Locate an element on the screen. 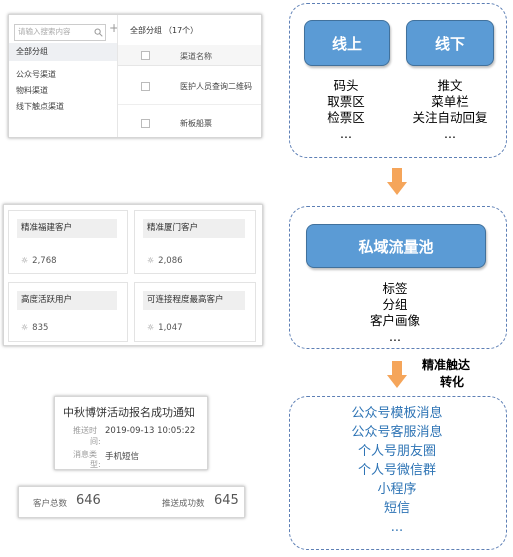 Image resolution: width=513 pixels, height=557 pixels. search-placeholder: 请输入搜索内容 is located at coordinates (44, 31).